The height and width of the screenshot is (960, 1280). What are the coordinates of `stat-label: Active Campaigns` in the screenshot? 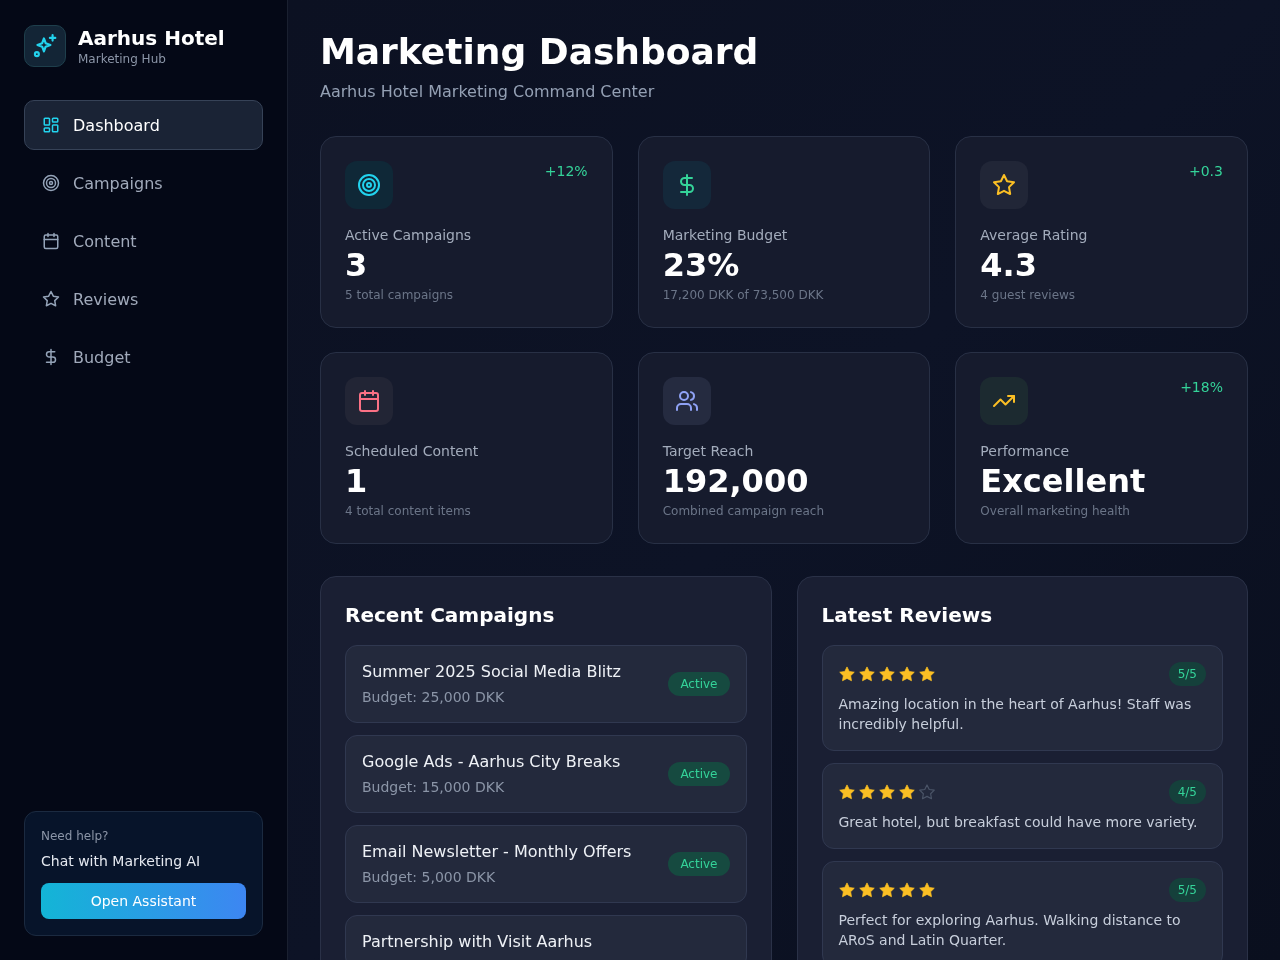 It's located at (409, 235).